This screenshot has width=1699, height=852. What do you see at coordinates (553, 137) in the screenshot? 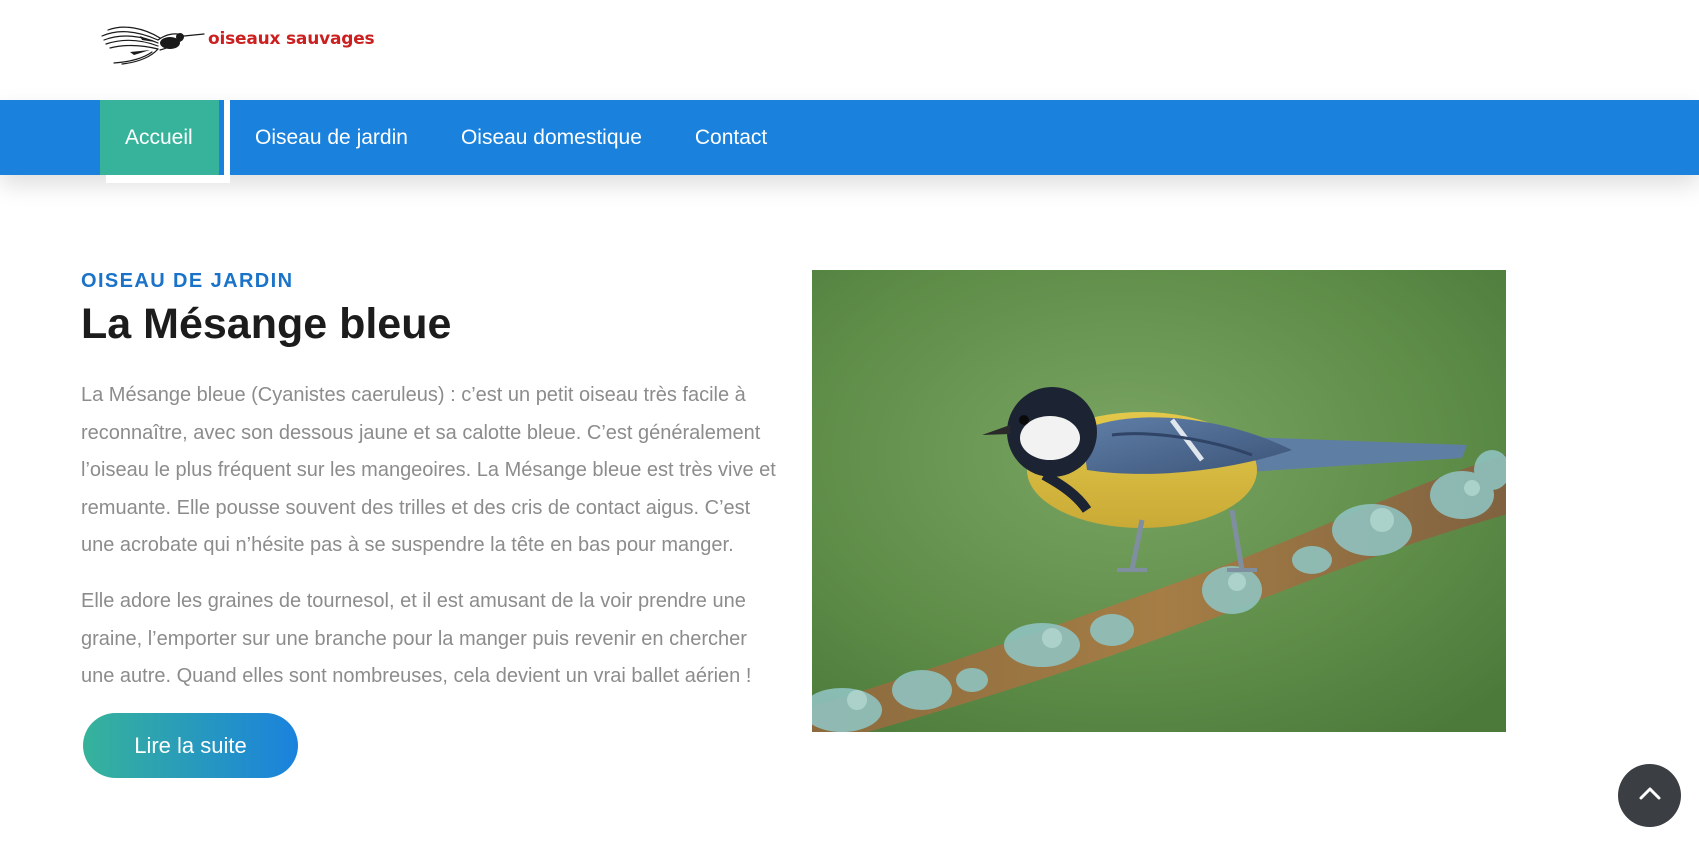
I see `nav-item-oiseau-domestique: Oiseau domestique` at bounding box center [553, 137].